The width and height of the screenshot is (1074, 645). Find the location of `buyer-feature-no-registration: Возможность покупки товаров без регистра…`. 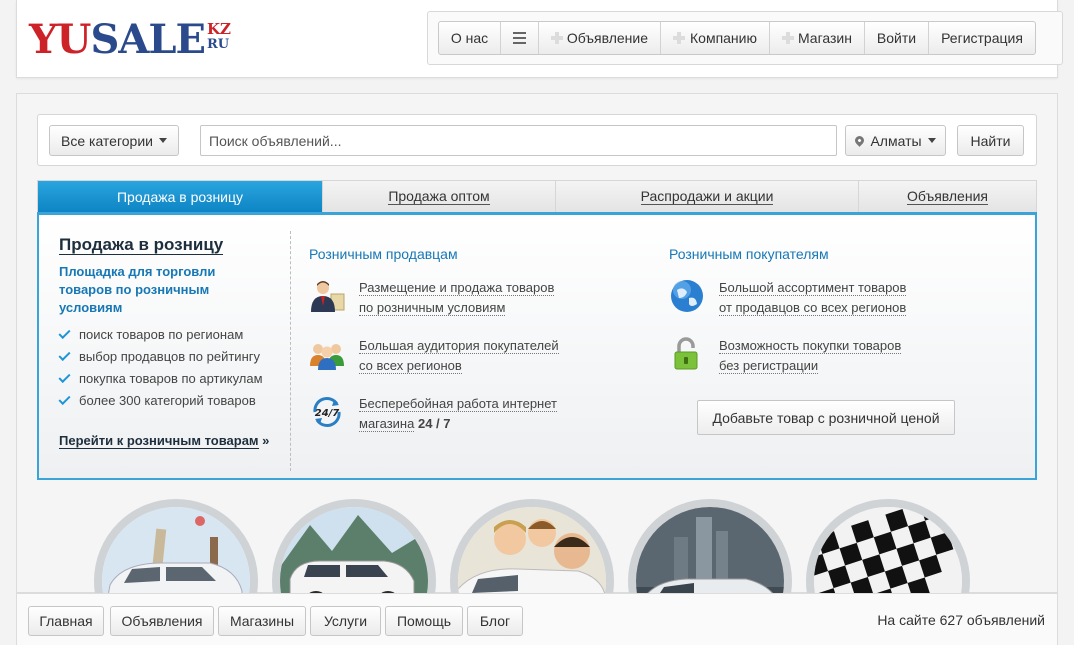

buyer-feature-no-registration: Возможность покупки товаров без регистра… is located at coordinates (785, 356).